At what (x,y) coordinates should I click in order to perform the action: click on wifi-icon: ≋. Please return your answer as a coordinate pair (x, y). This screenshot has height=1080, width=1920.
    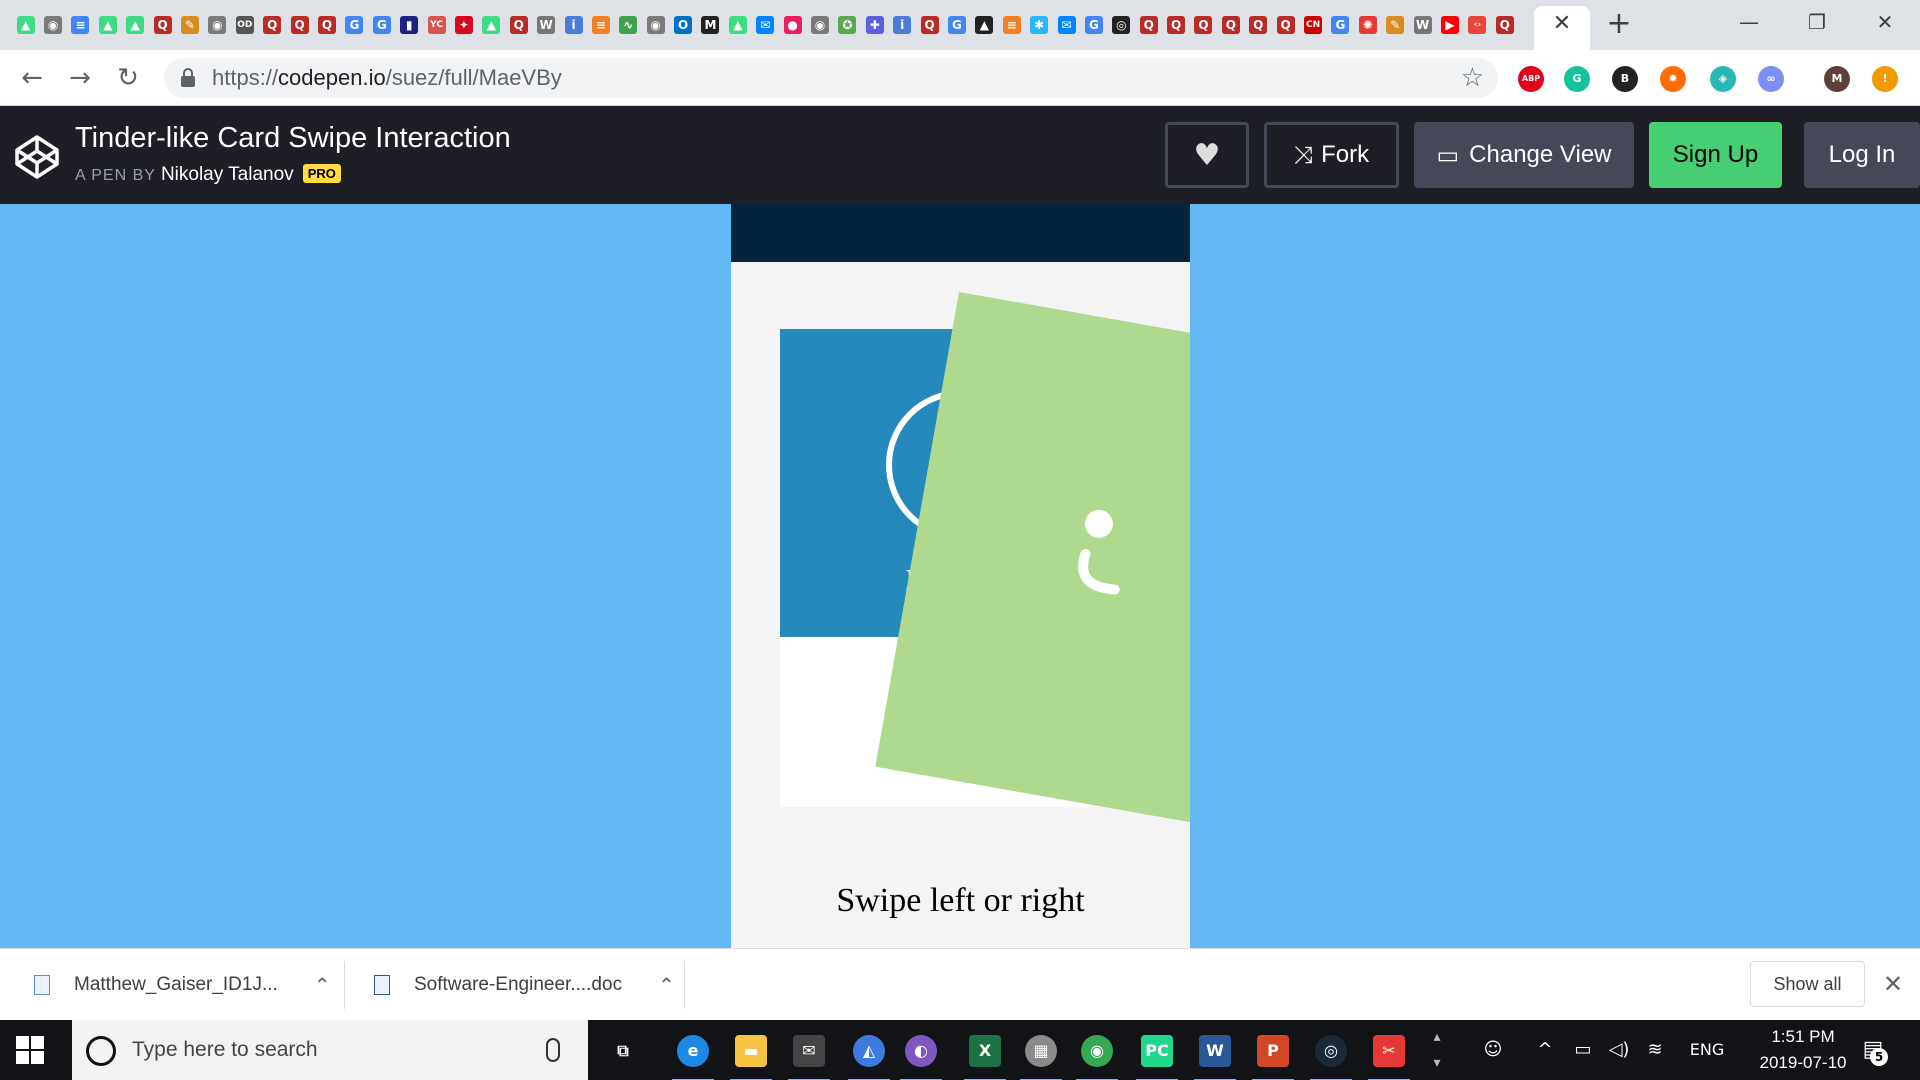
    Looking at the image, I should click on (1655, 1050).